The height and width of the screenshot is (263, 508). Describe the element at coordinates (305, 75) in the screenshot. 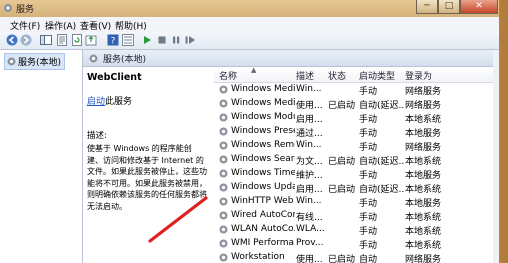

I see `column-header-description: 描述` at that location.